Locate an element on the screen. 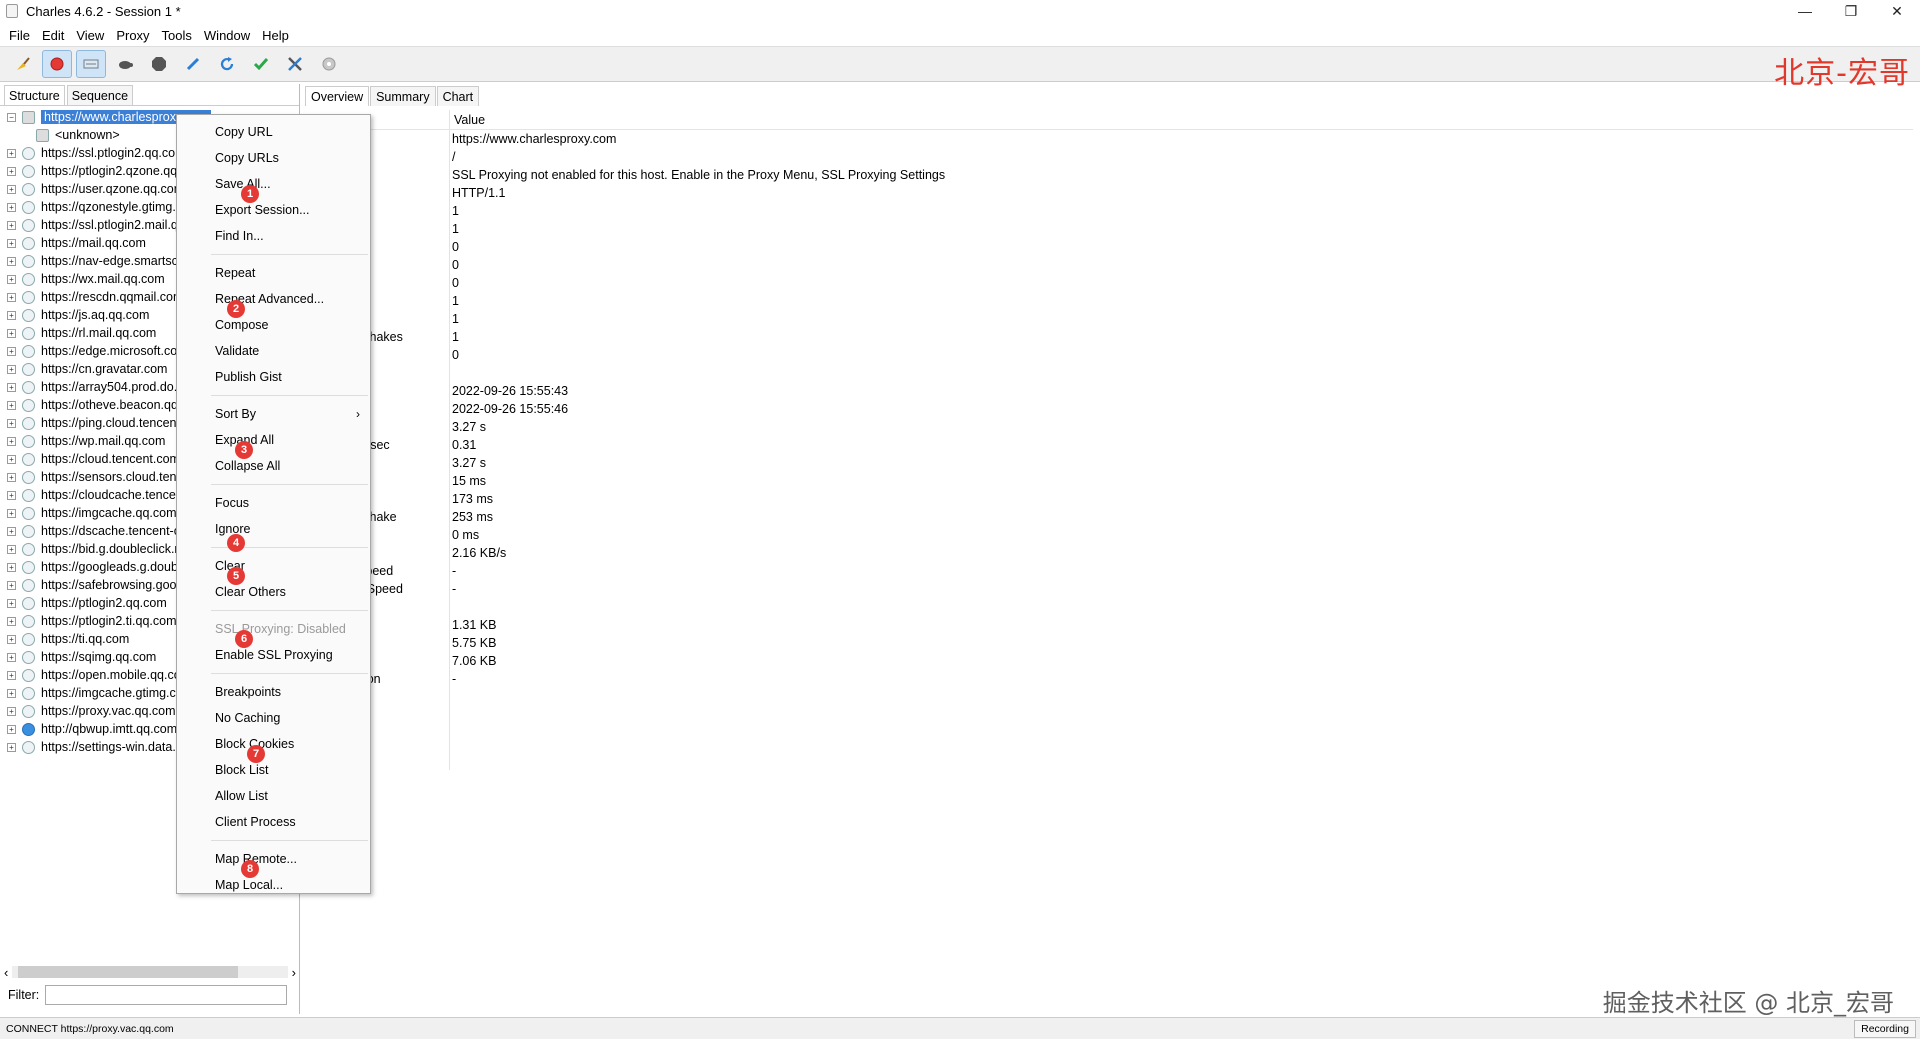  check-icon is located at coordinates (261, 64).